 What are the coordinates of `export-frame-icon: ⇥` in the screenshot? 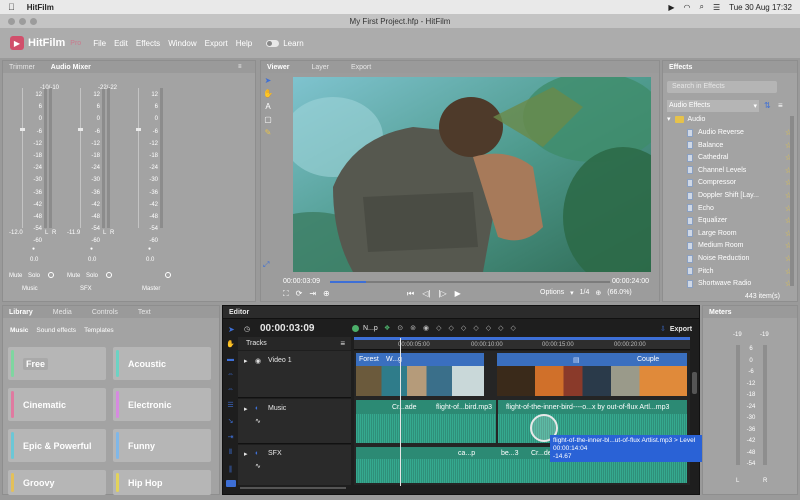 It's located at (312, 294).